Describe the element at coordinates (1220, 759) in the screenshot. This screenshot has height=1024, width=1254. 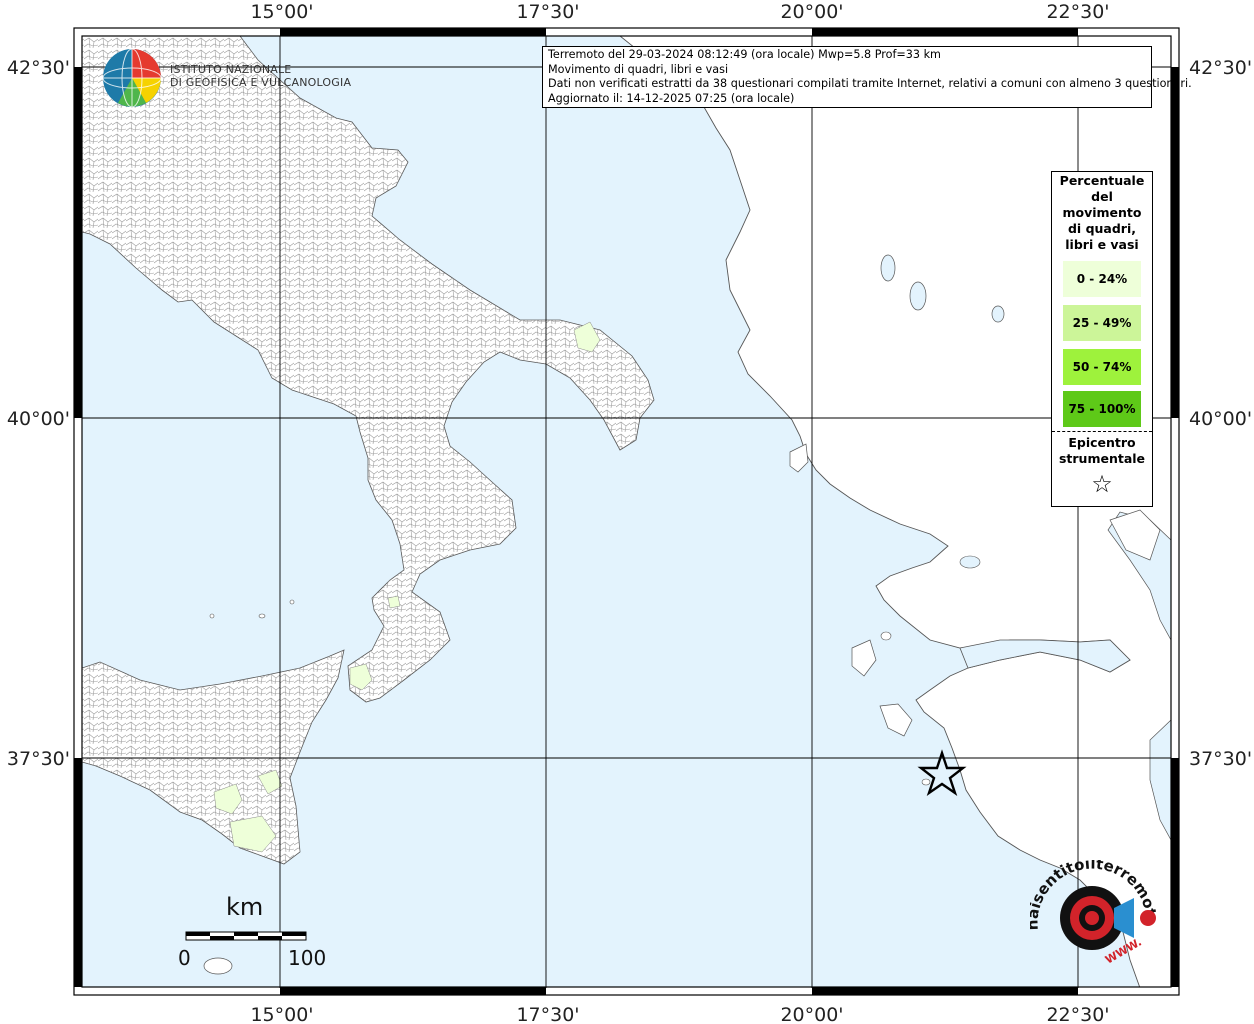
I see `right-tick-label: 37°30'` at that location.